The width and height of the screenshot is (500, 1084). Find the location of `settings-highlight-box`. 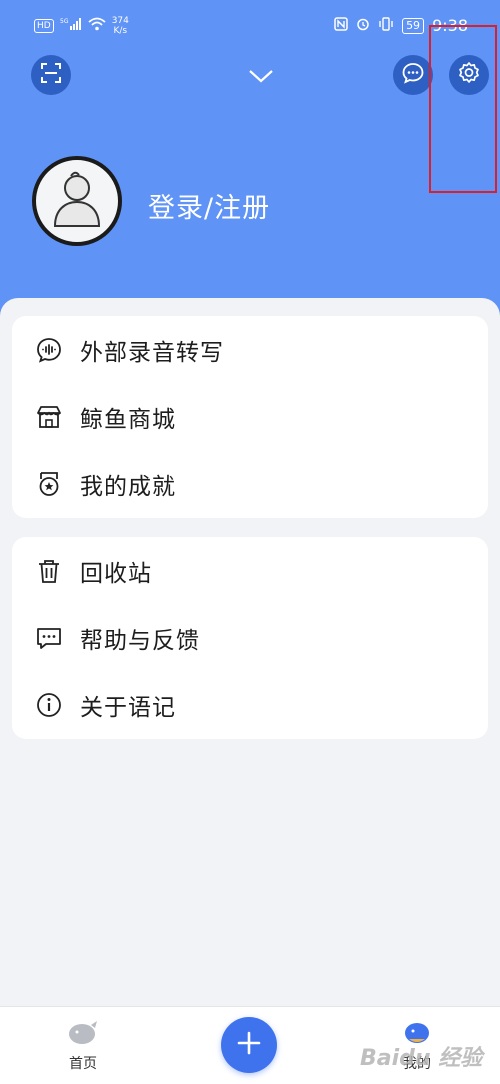

settings-highlight-box is located at coordinates (463, 109).